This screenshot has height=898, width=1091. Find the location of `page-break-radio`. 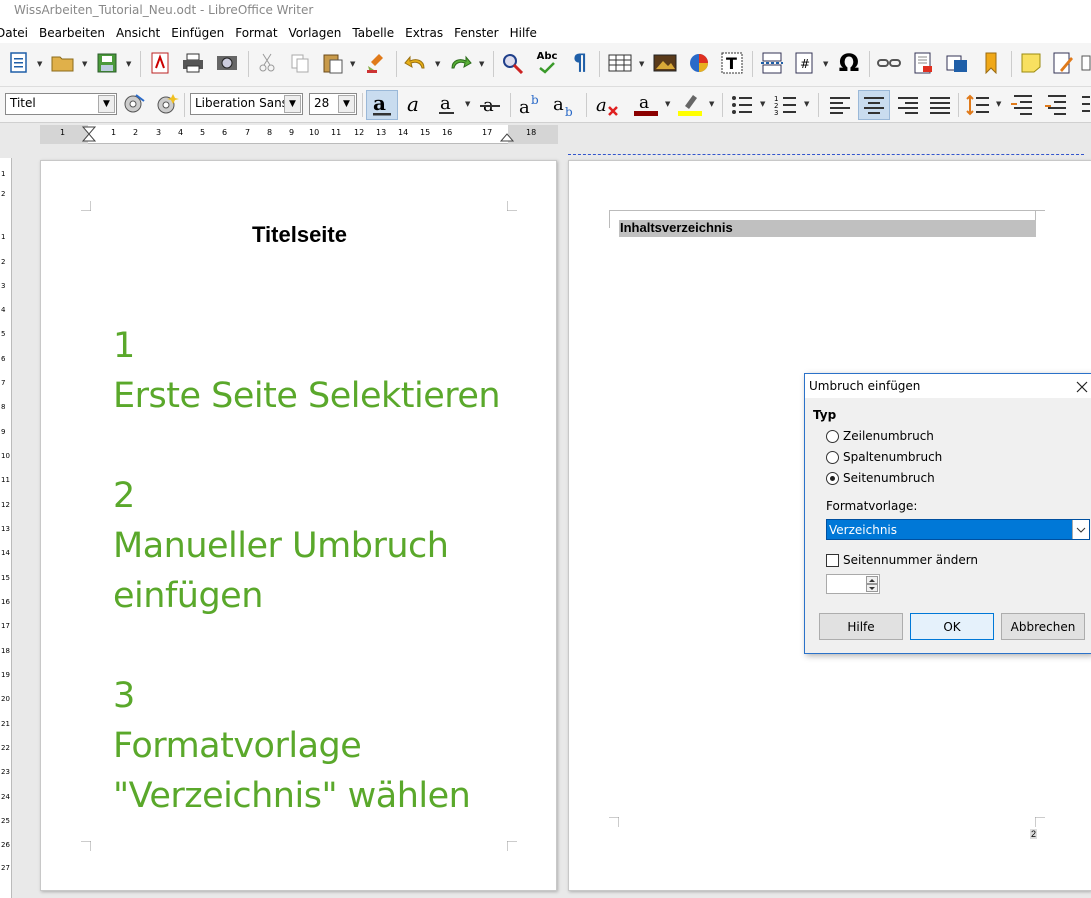

page-break-radio is located at coordinates (832, 478).